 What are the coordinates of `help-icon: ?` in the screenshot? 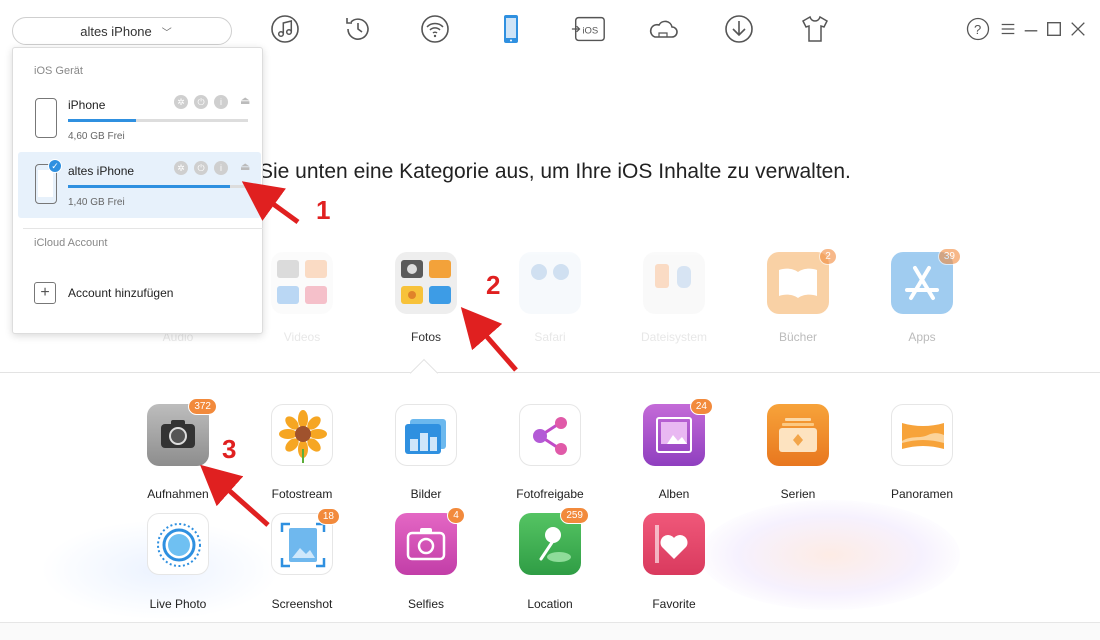 It's located at (978, 29).